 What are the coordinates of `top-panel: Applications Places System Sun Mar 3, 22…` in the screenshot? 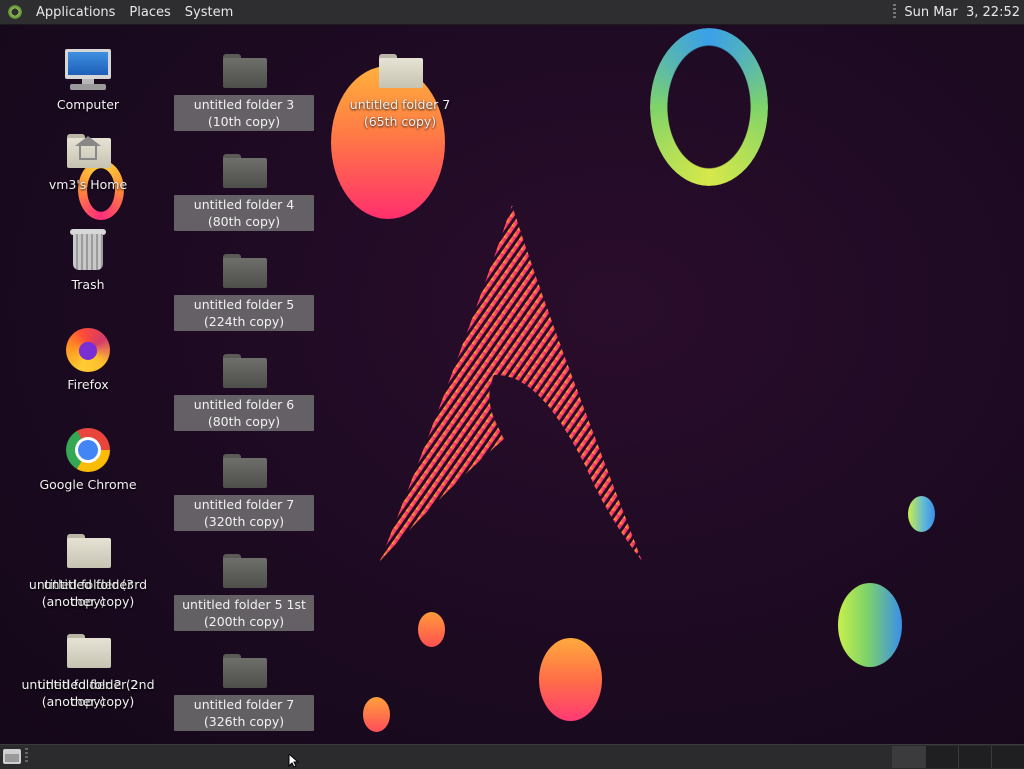 It's located at (512, 12).